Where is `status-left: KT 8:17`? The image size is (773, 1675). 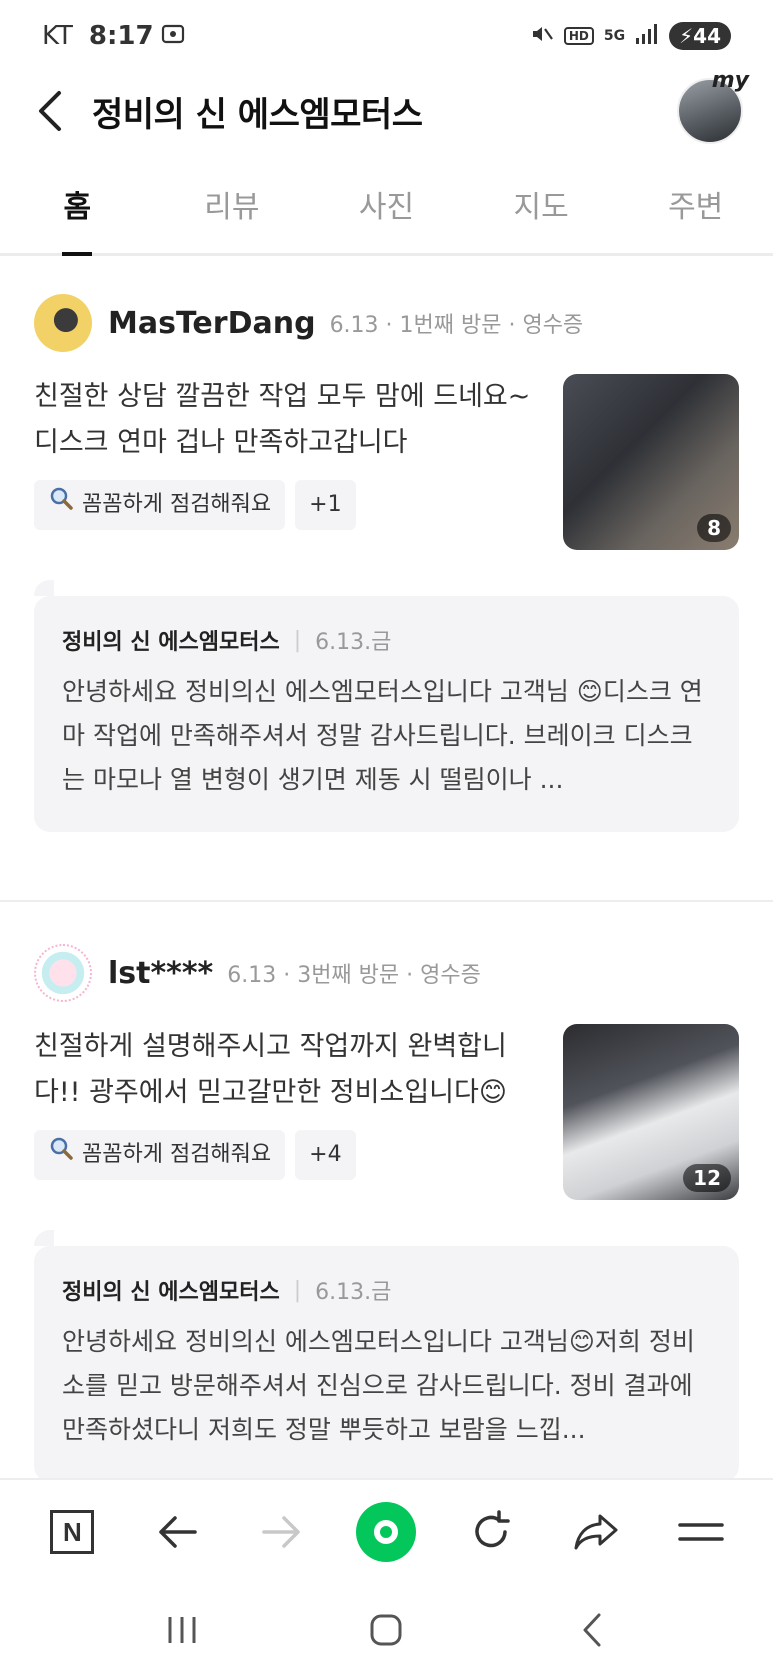 status-left: KT 8:17 is located at coordinates (114, 36).